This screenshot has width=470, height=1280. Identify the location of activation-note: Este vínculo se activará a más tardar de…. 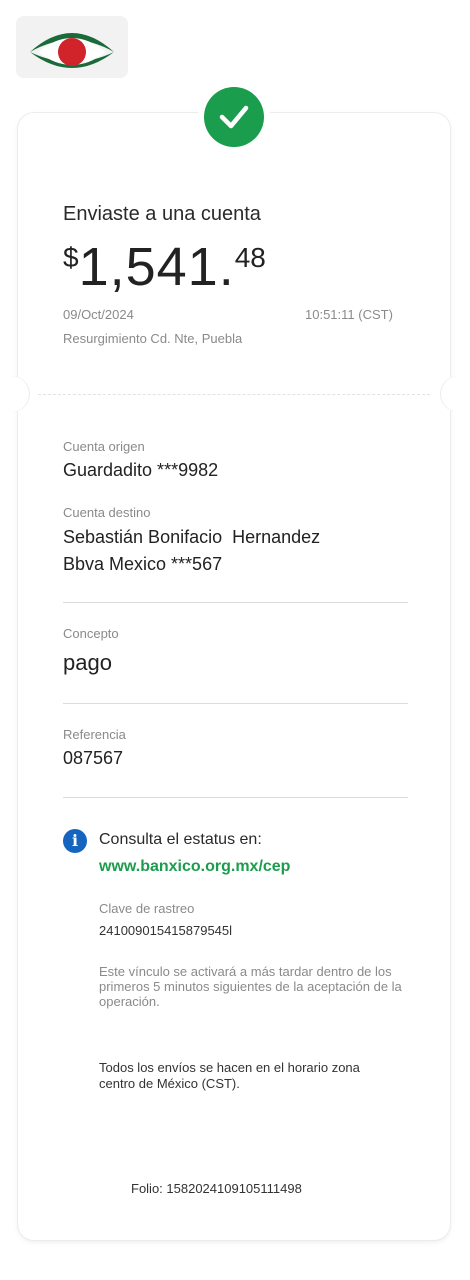
(250, 986).